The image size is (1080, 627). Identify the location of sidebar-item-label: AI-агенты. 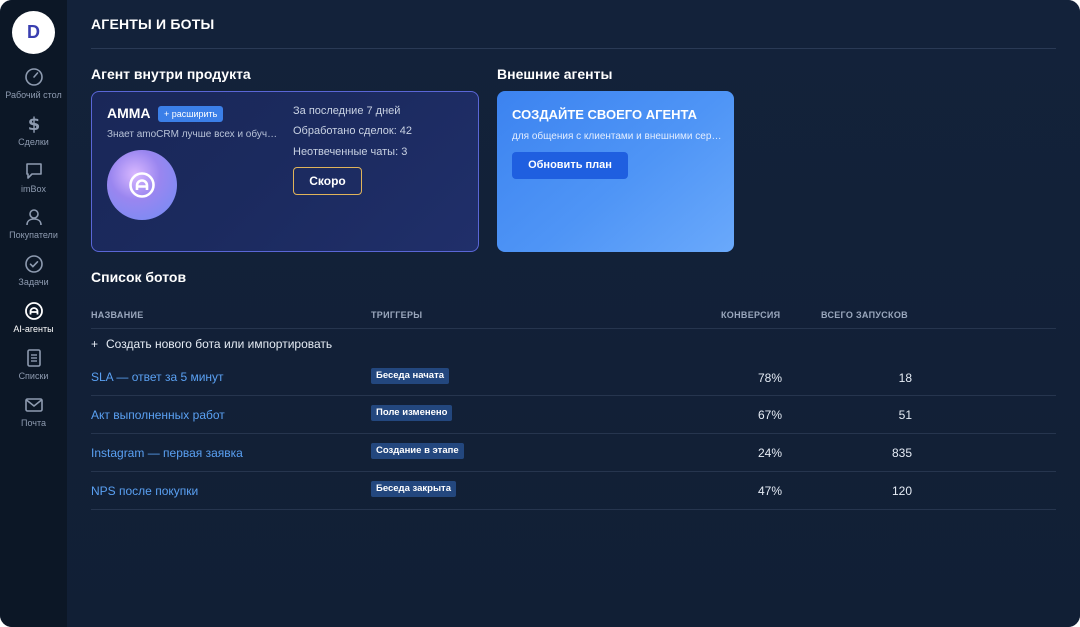
(33, 329).